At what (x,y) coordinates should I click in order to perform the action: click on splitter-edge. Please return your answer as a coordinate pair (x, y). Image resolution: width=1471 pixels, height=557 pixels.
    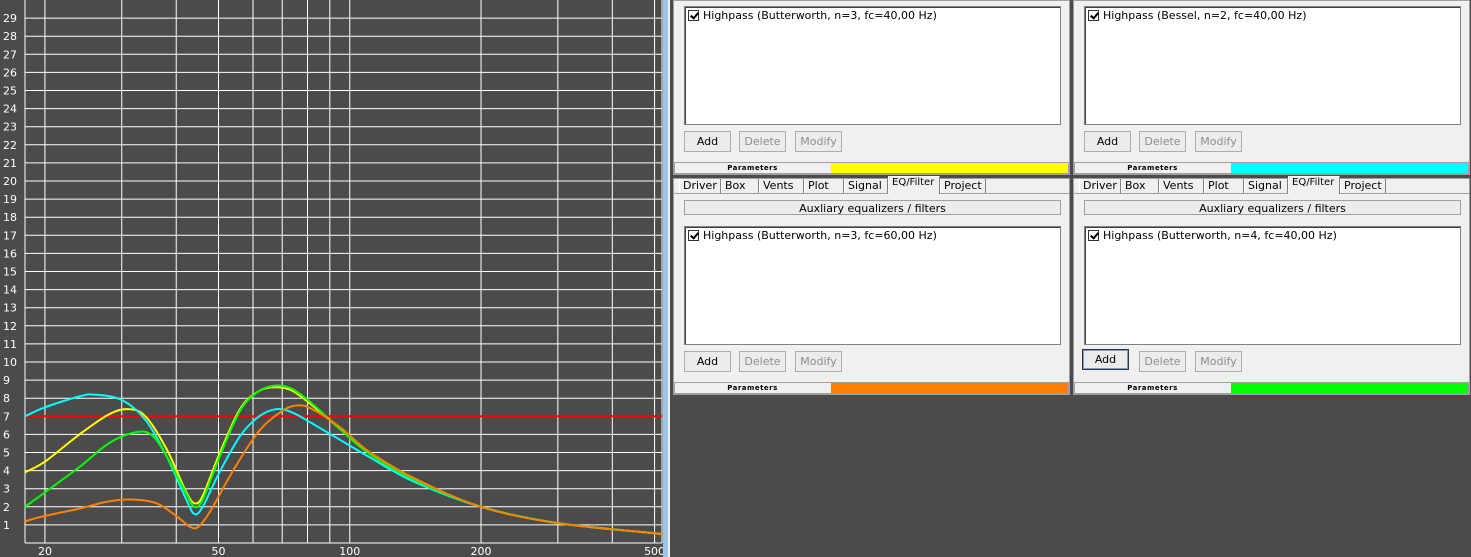
    Looking at the image, I should click on (669, 278).